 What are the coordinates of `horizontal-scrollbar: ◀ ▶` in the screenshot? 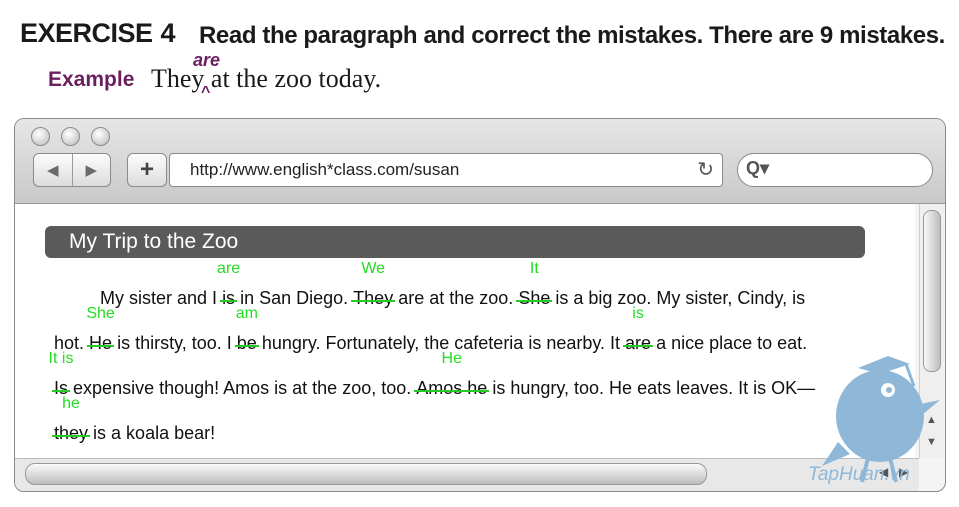 It's located at (467, 474).